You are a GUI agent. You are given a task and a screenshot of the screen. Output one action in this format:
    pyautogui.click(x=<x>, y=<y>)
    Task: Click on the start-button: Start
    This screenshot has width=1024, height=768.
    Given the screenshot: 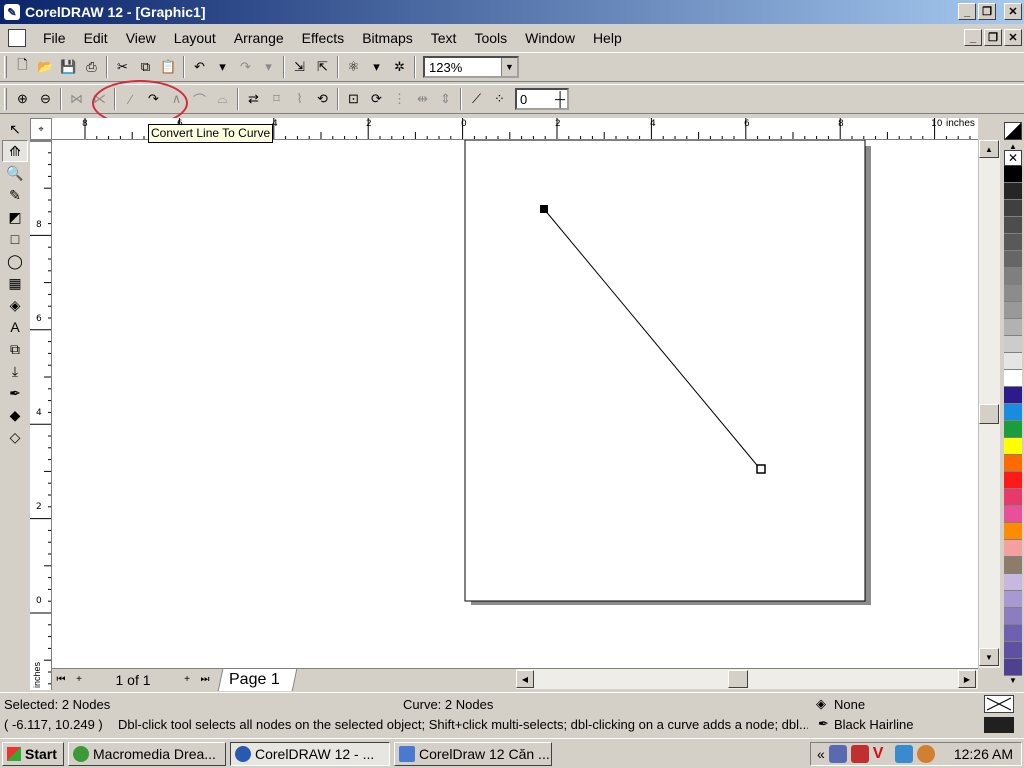 What is the action you would take?
    pyautogui.click(x=33, y=753)
    